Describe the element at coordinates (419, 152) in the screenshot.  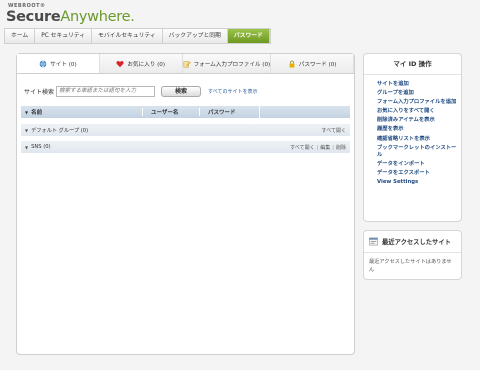
I see `install-bookmarklet-link: ブックマークレットのインストール` at that location.